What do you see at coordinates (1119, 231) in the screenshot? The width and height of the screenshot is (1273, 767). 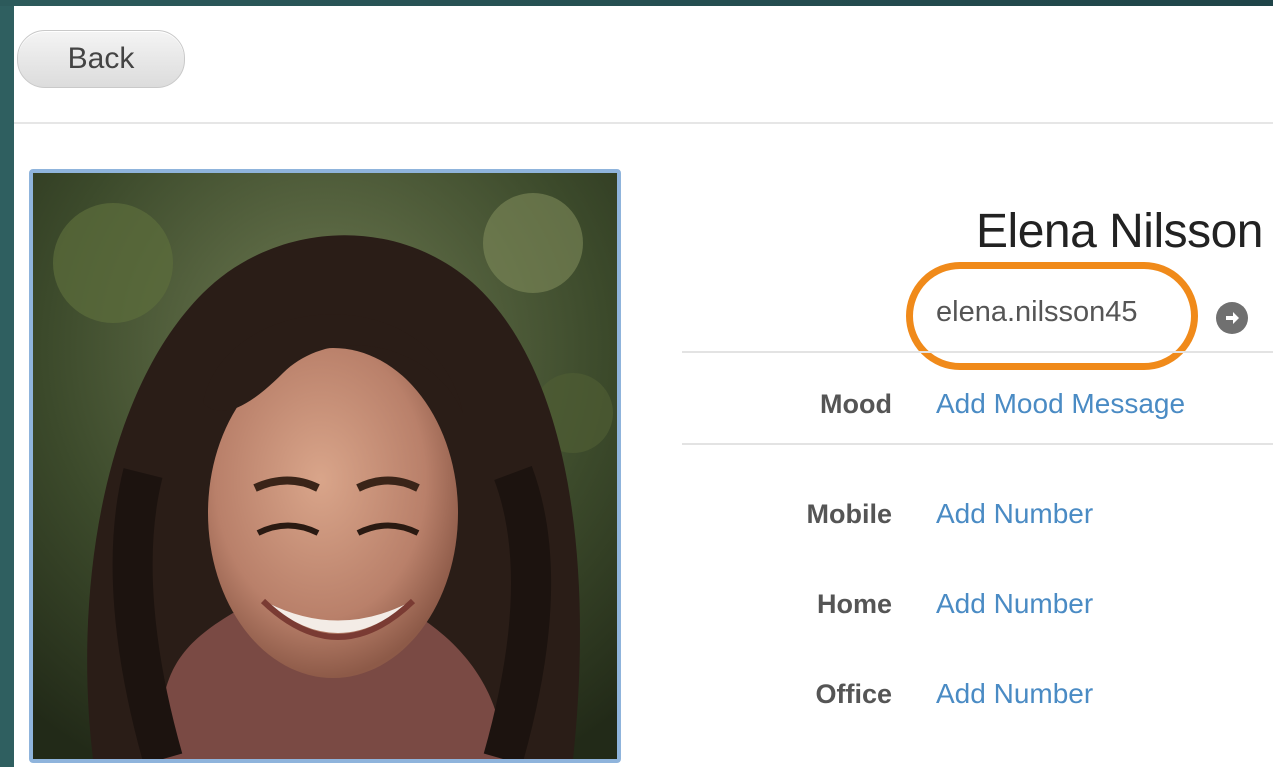 I see `contact-name: Elena Nilsson` at bounding box center [1119, 231].